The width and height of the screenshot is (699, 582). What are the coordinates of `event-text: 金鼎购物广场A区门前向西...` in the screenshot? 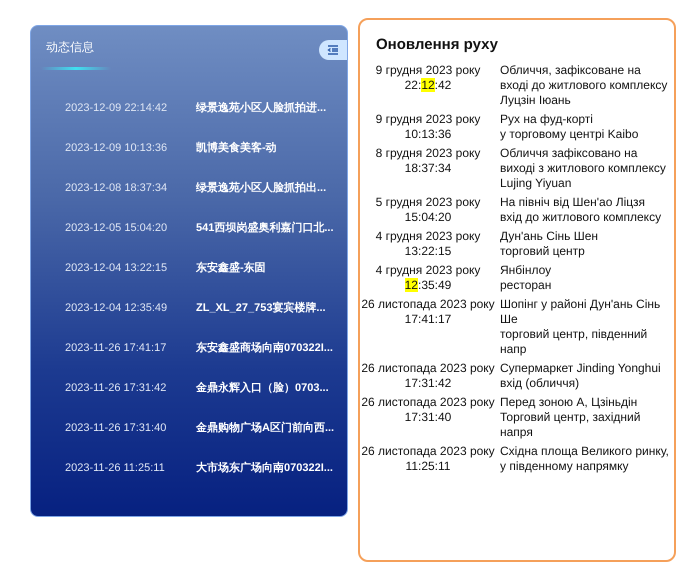 It's located at (265, 428).